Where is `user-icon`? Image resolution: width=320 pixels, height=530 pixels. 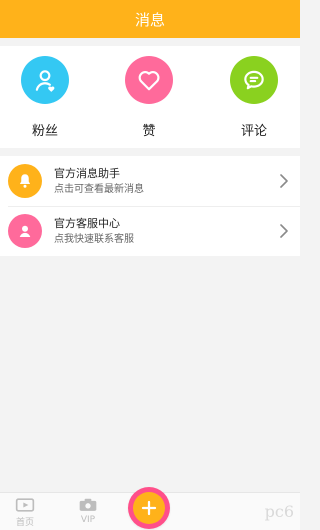 user-icon is located at coordinates (25, 231).